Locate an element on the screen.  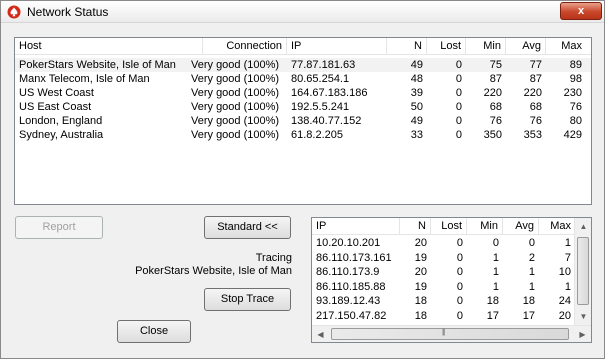
trace-table-row: 86.110.173.9 20 0 1 1 10 is located at coordinates (443, 272).